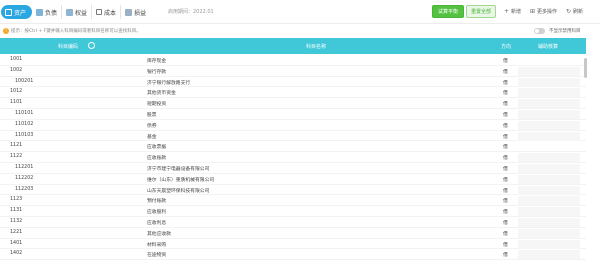  What do you see at coordinates (91, 45) in the screenshot?
I see `gear-icon` at bounding box center [91, 45].